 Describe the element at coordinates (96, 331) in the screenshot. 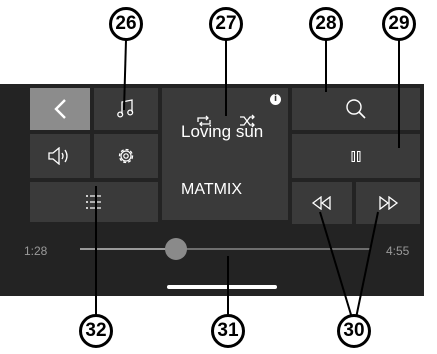

I see `callout-32: 32` at that location.